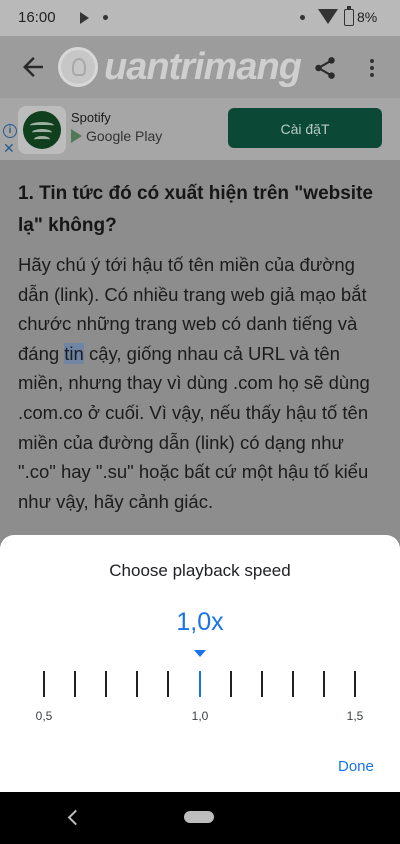 Image resolution: width=400 pixels, height=844 pixels. Describe the element at coordinates (355, 716) in the screenshot. I see `speed-label-max: 1,5` at that location.